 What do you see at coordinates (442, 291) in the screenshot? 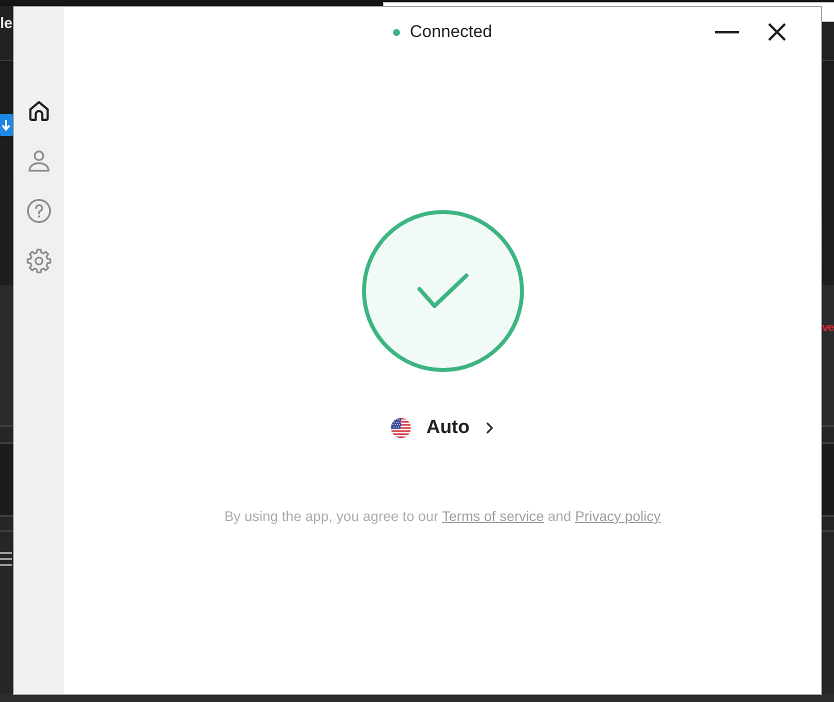
I see `check-icon` at bounding box center [442, 291].